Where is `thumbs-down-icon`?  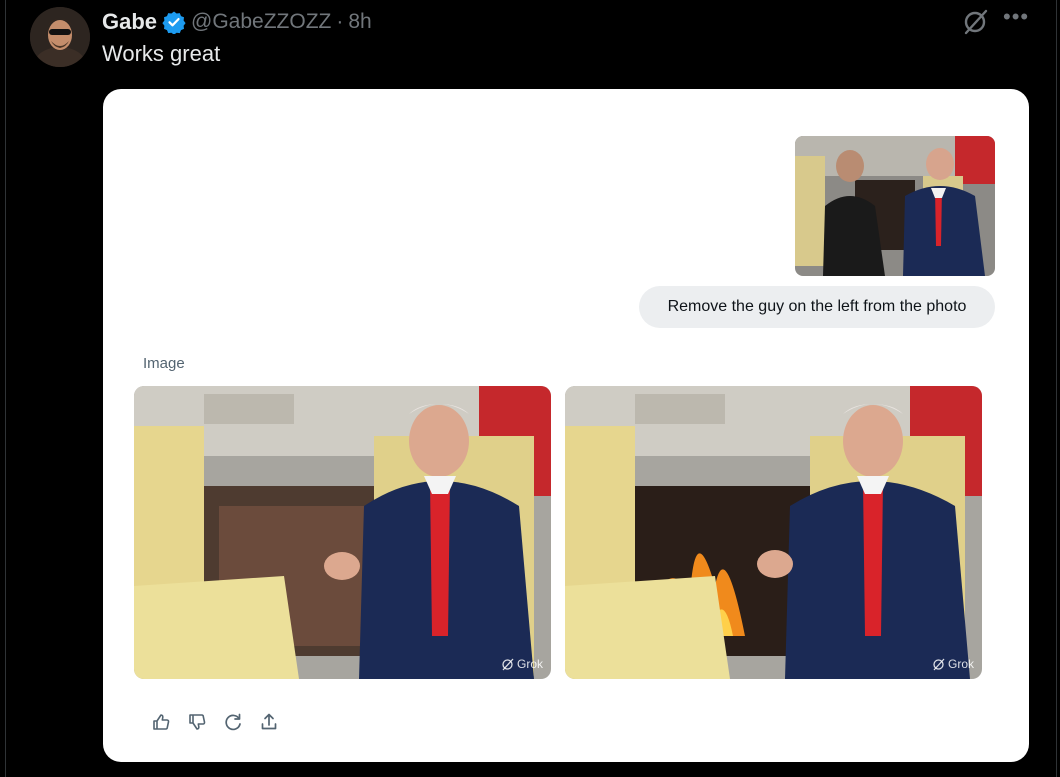
thumbs-down-icon is located at coordinates (197, 722).